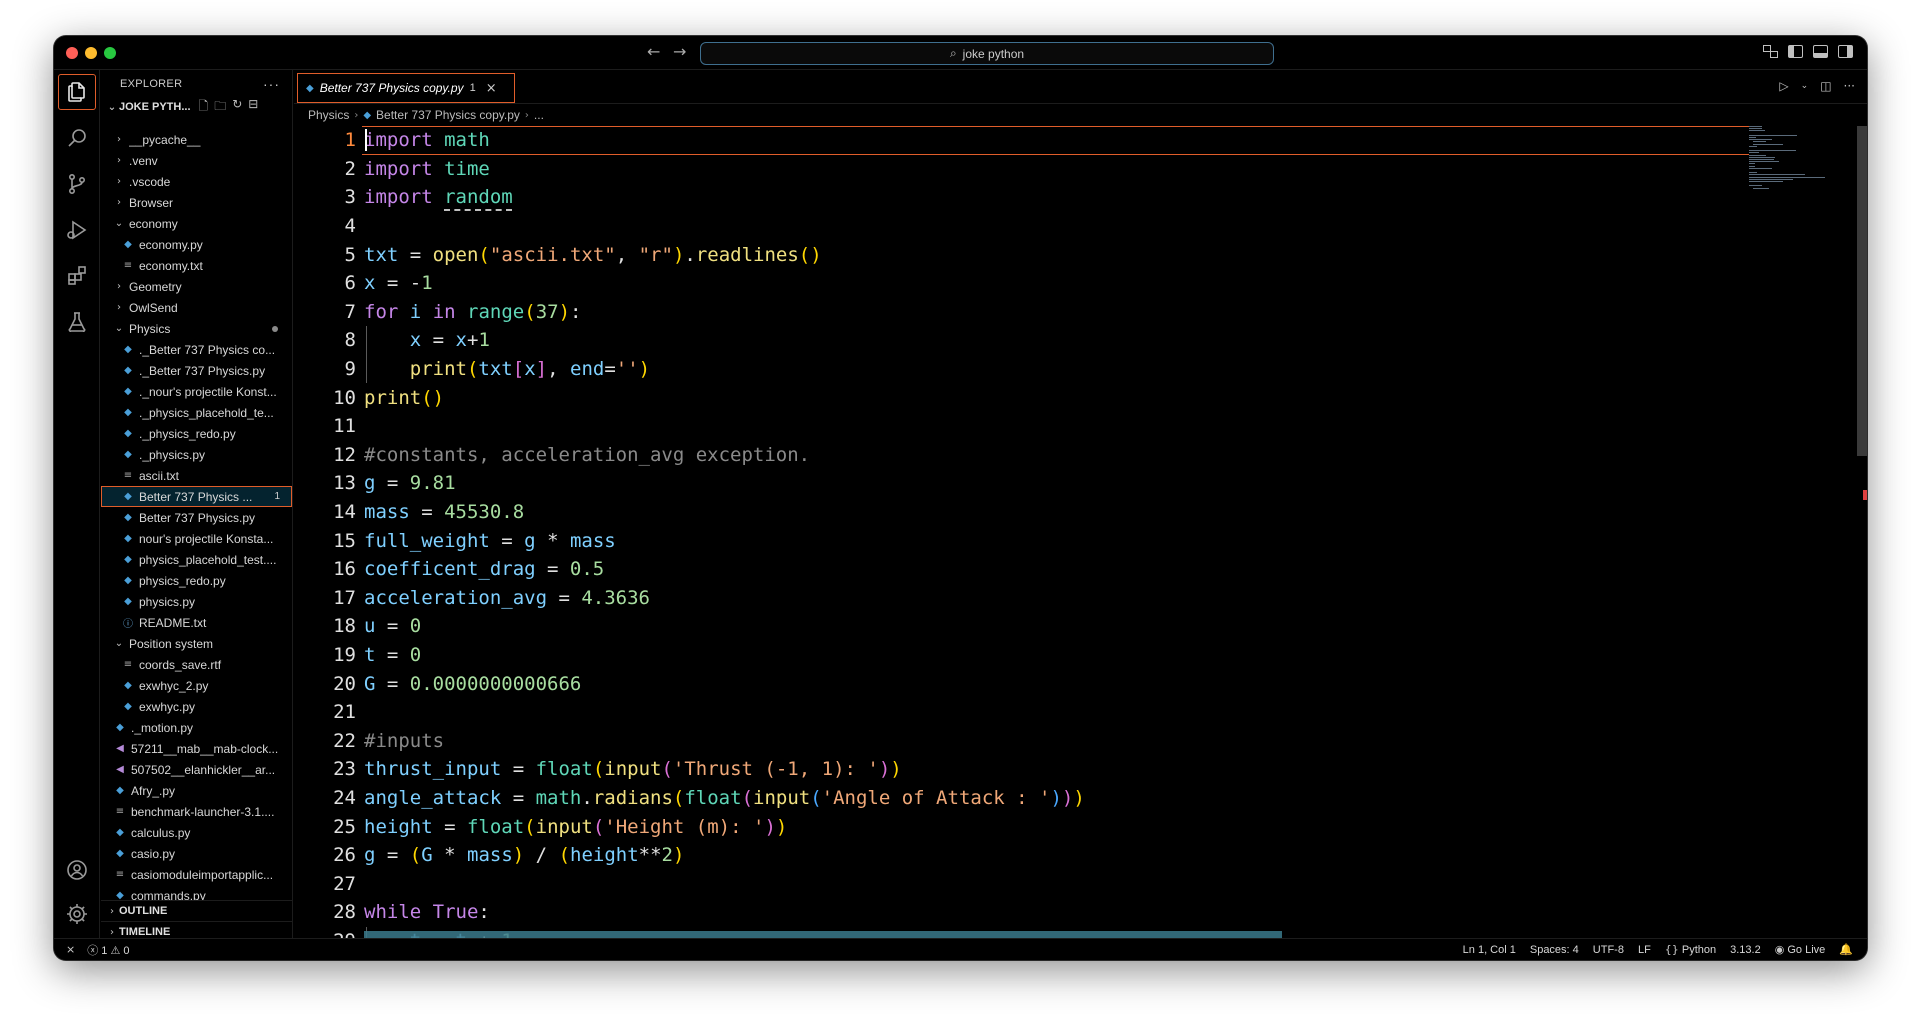 The image size is (1920, 1032). What do you see at coordinates (91, 53) in the screenshot?
I see `minimize-window-button` at bounding box center [91, 53].